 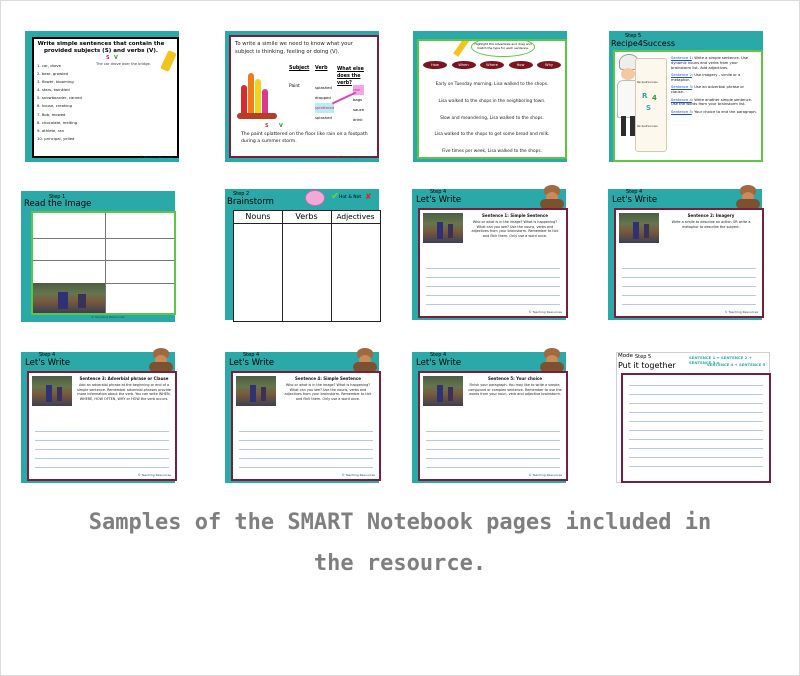 What do you see at coordinates (463, 65) in the screenshot?
I see `adverbial-pill: When` at bounding box center [463, 65].